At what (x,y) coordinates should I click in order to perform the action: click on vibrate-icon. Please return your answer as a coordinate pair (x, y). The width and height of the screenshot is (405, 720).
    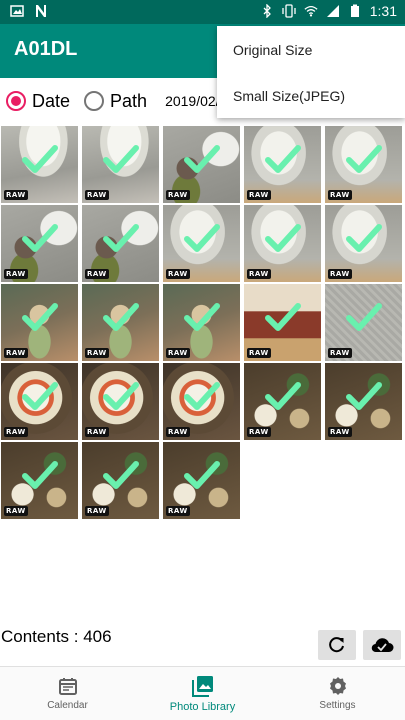
    Looking at the image, I should click on (289, 11).